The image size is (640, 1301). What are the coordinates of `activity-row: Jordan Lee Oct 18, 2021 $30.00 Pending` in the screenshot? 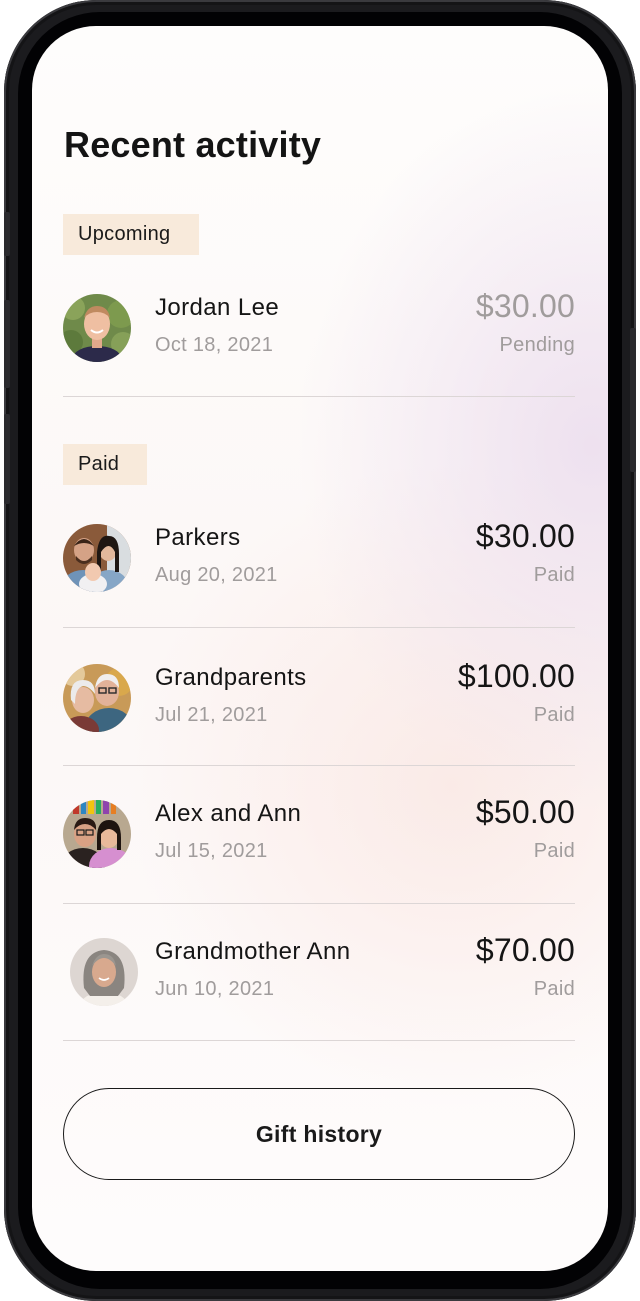 It's located at (319, 326).